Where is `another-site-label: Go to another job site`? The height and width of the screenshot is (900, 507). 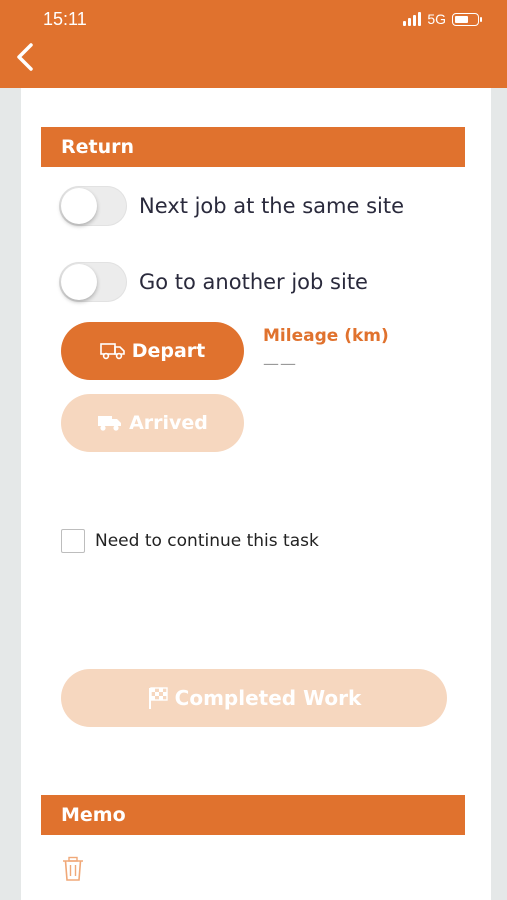
another-site-label: Go to another job site is located at coordinates (253, 282).